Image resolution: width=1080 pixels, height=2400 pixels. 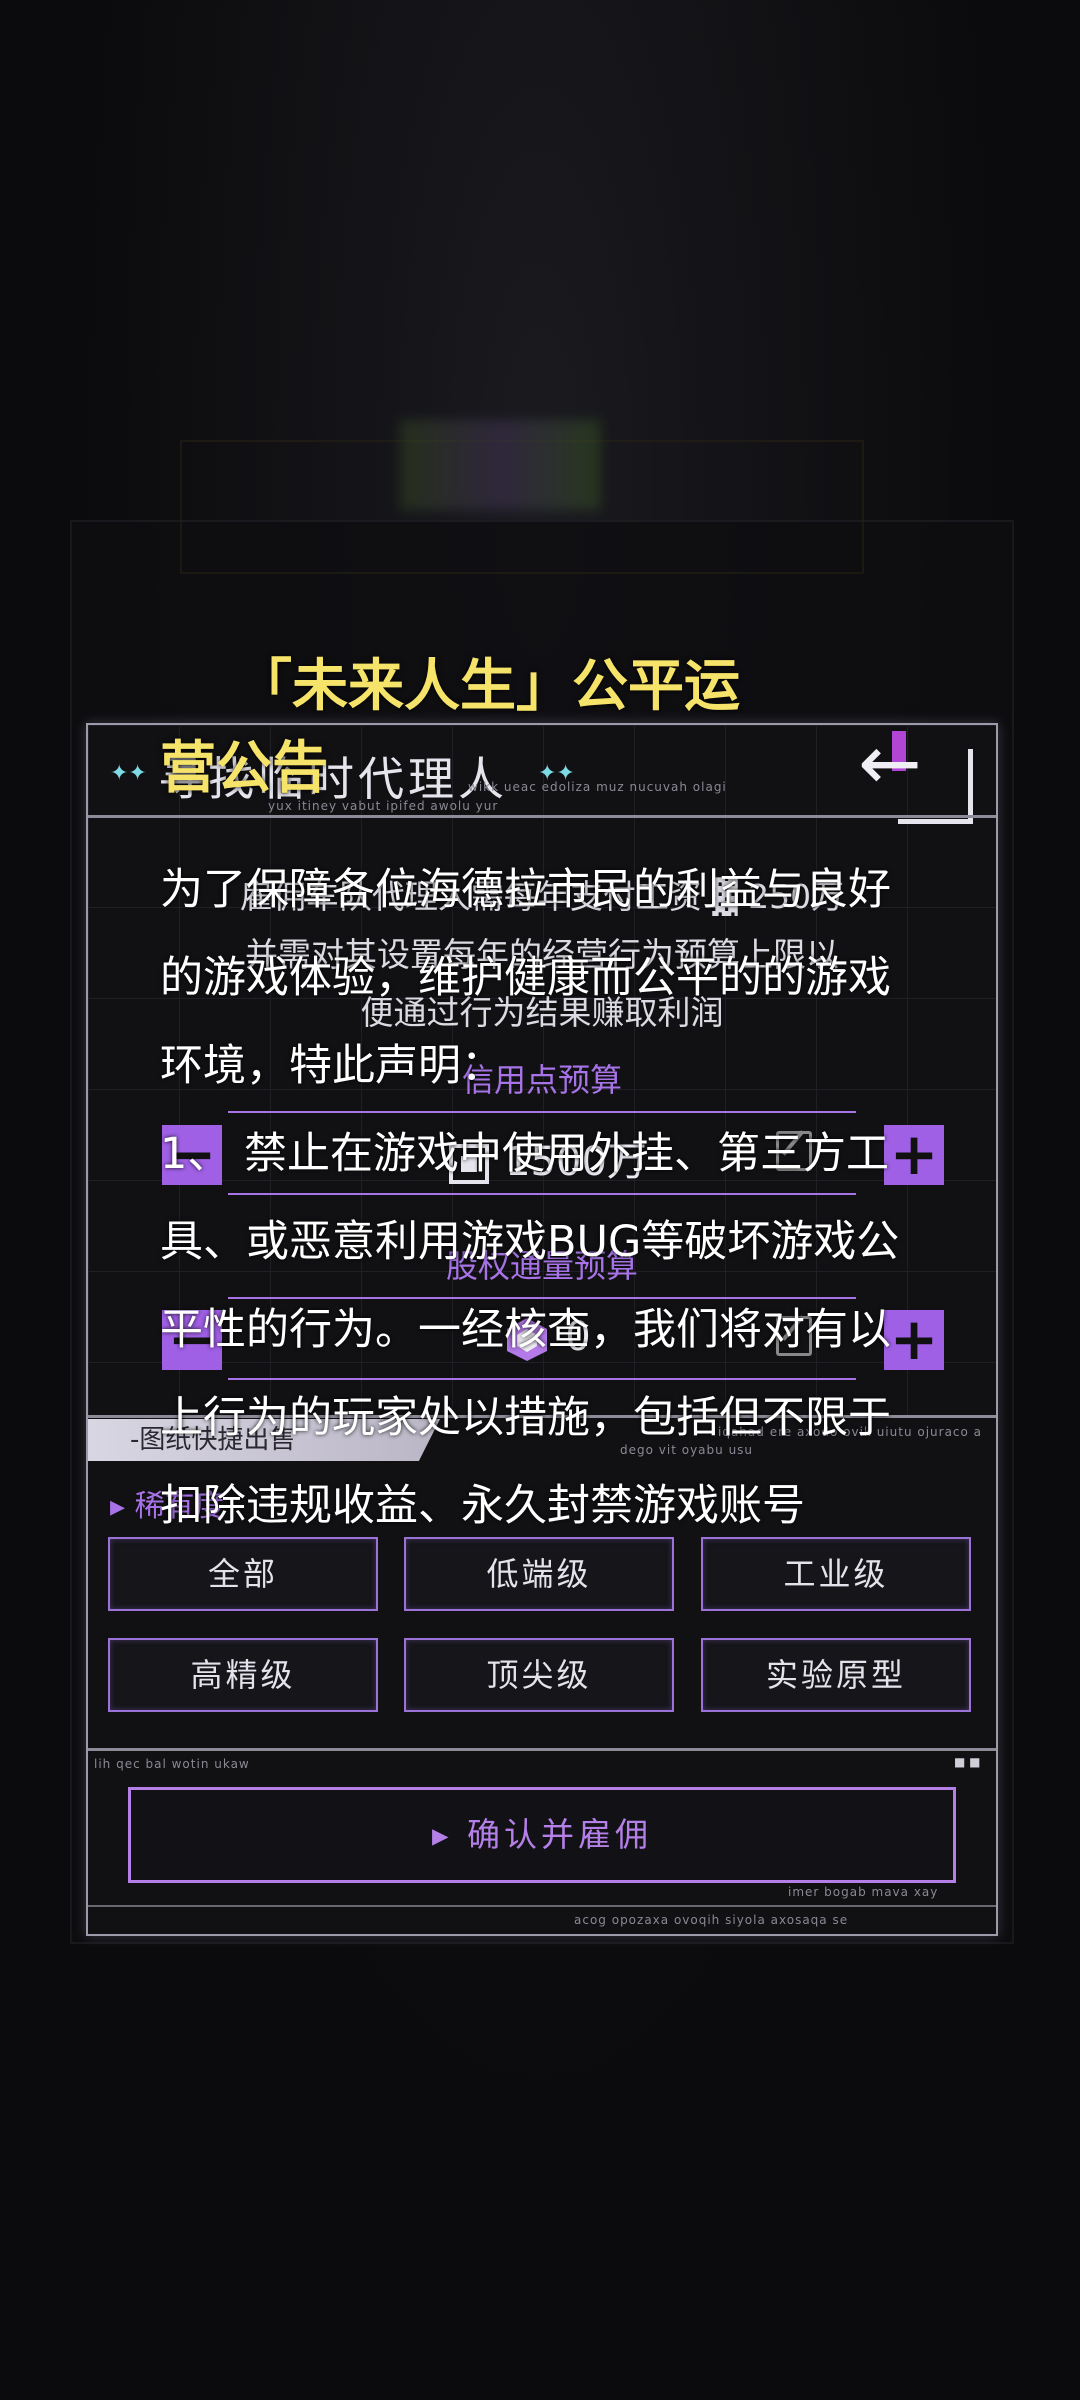 What do you see at coordinates (560, 1834) in the screenshot?
I see `confirm-label: 确认并雇佣` at bounding box center [560, 1834].